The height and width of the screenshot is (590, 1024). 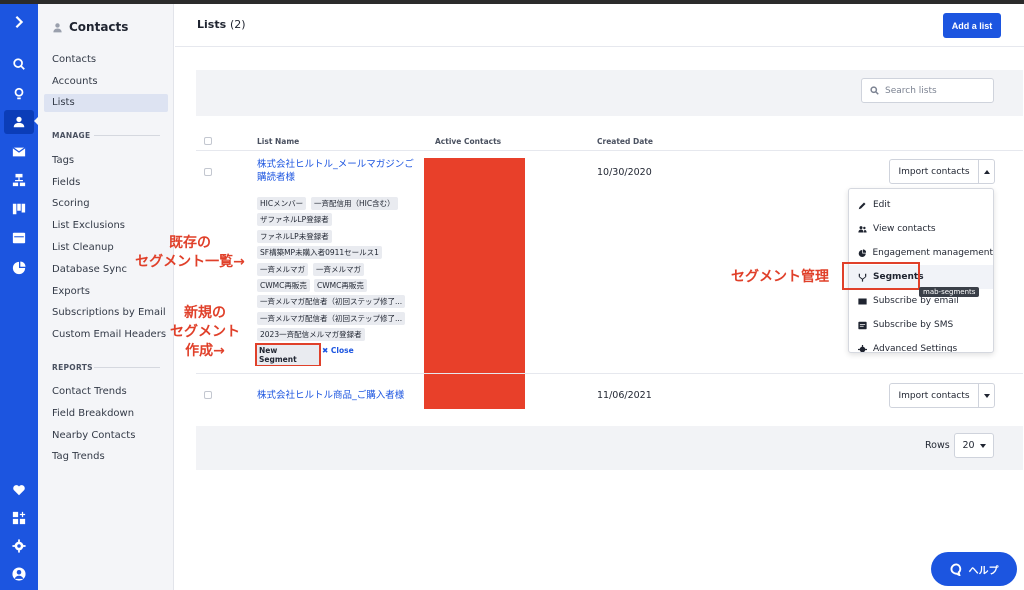 I want to click on sidebar-item-field-breakdown: Field Breakdown, so click(x=106, y=414).